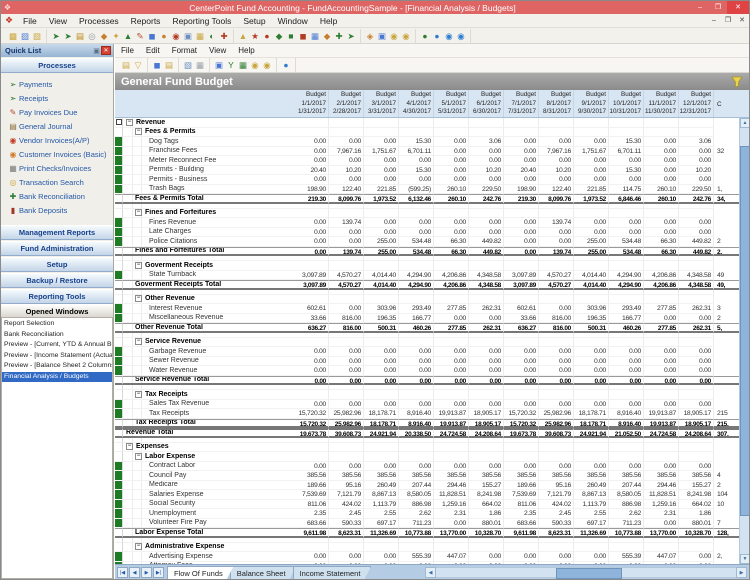 This screenshot has width=750, height=580. What do you see at coordinates (57, 345) in the screenshot?
I see `opened-window-preview-current-ytd-annual-bu: Preview - [Current, YTD & Annual Bu` at bounding box center [57, 345].